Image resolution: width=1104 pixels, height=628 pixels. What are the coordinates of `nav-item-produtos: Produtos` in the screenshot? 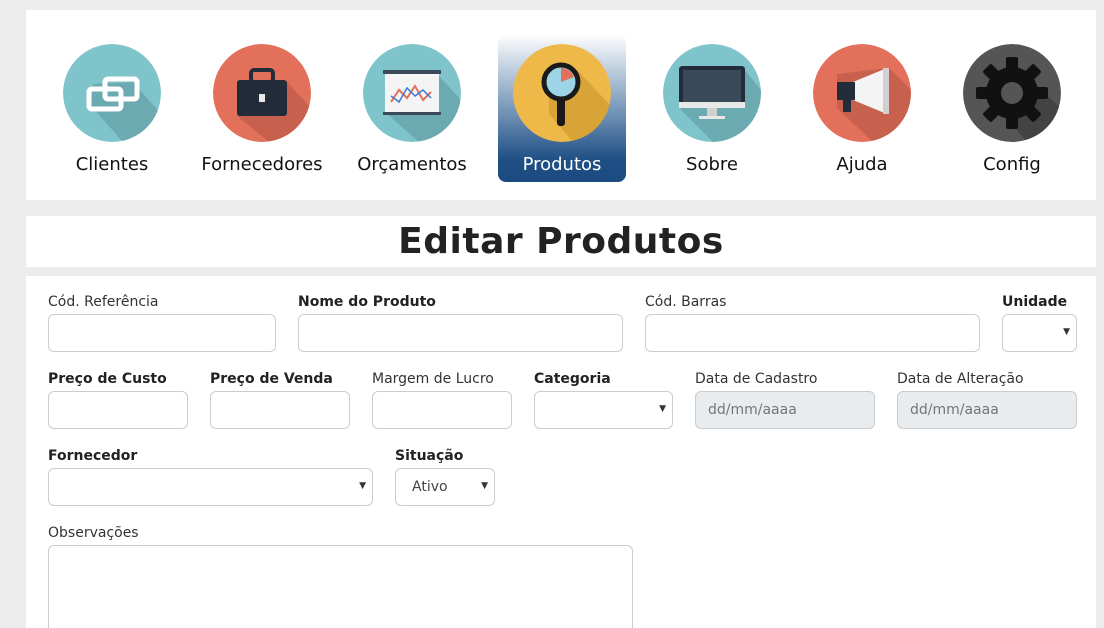 It's located at (562, 108).